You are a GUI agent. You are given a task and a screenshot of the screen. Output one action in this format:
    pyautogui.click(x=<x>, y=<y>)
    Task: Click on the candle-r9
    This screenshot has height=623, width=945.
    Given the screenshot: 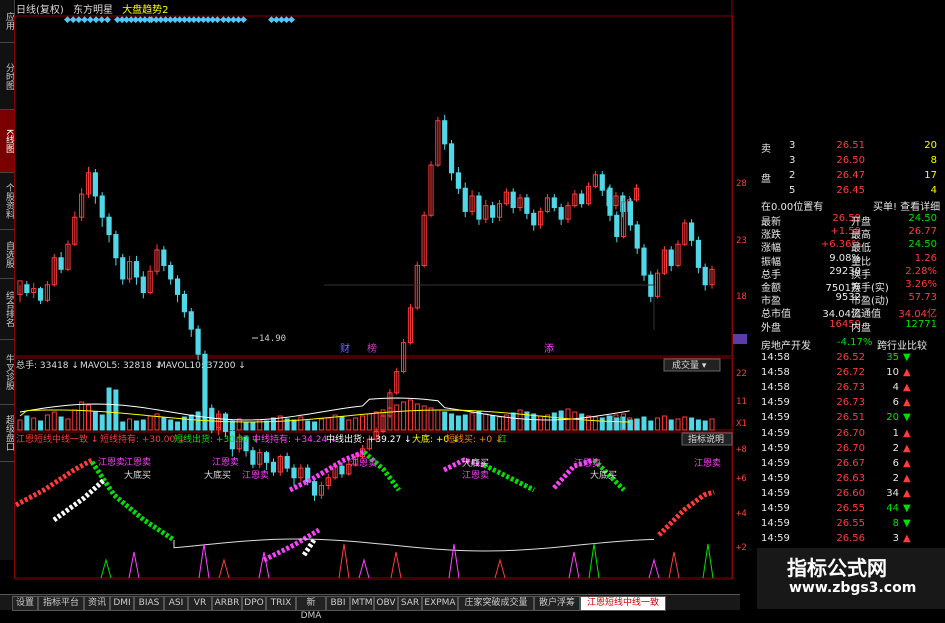 What is the action you would take?
    pyautogui.click(x=671, y=257)
    